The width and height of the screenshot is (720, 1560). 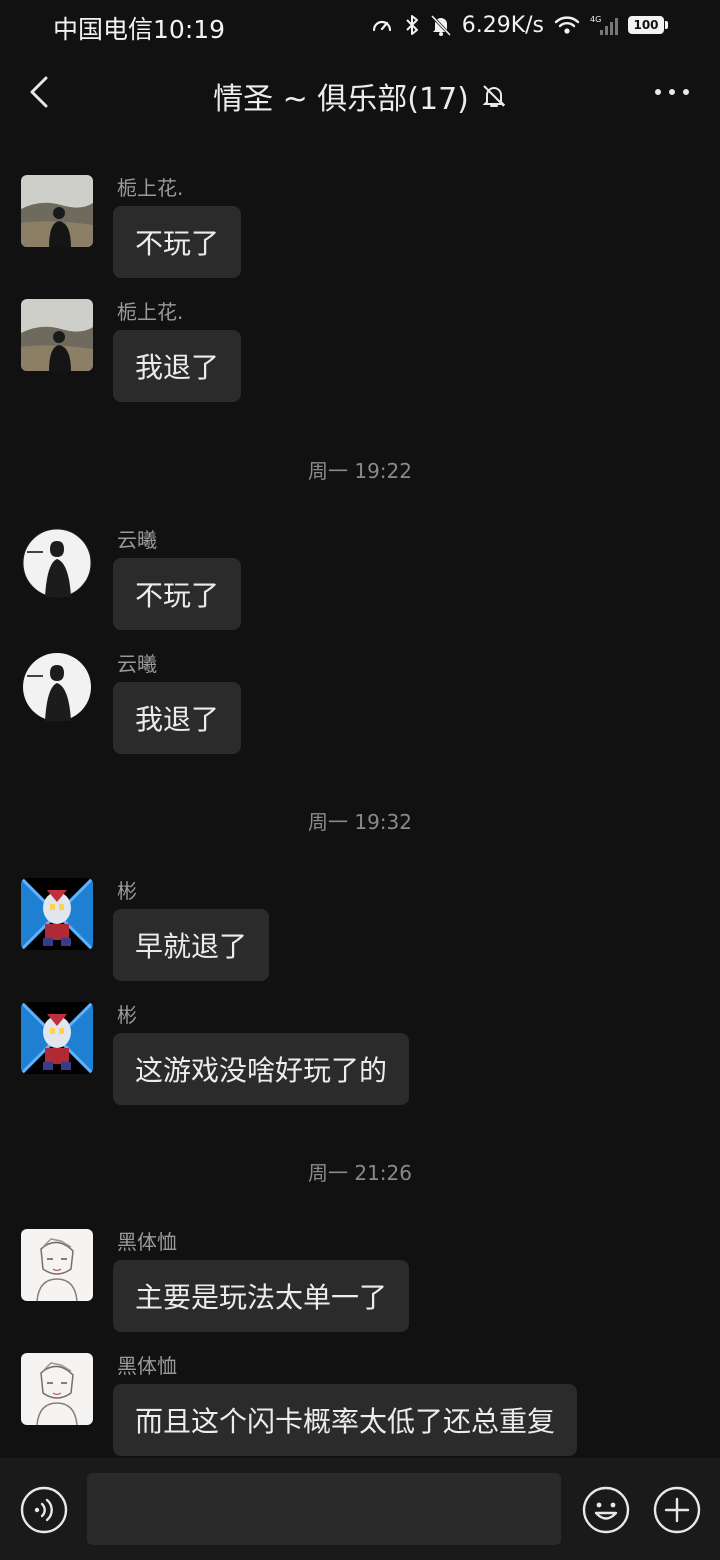 I want to click on message-row: 黑体恤 而且这个闪卡概率太低了还总重复, so click(x=360, y=1403).